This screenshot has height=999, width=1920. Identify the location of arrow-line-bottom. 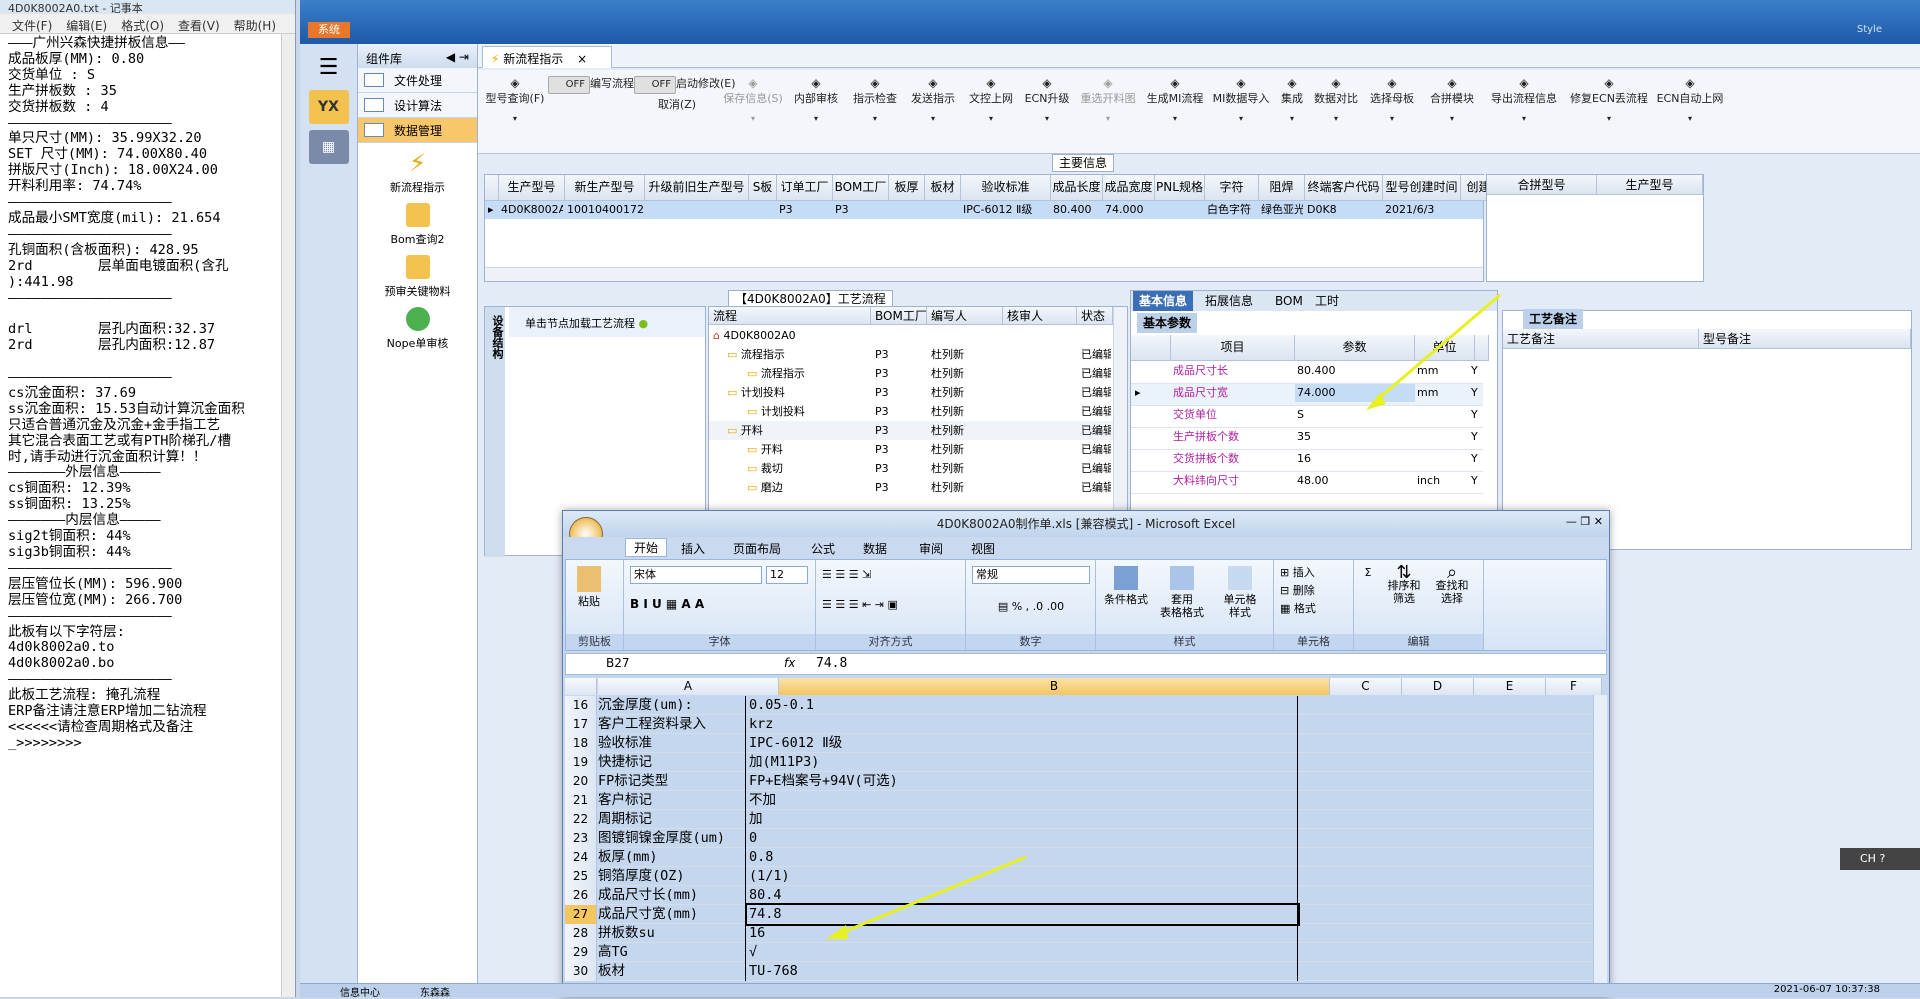
(931, 896).